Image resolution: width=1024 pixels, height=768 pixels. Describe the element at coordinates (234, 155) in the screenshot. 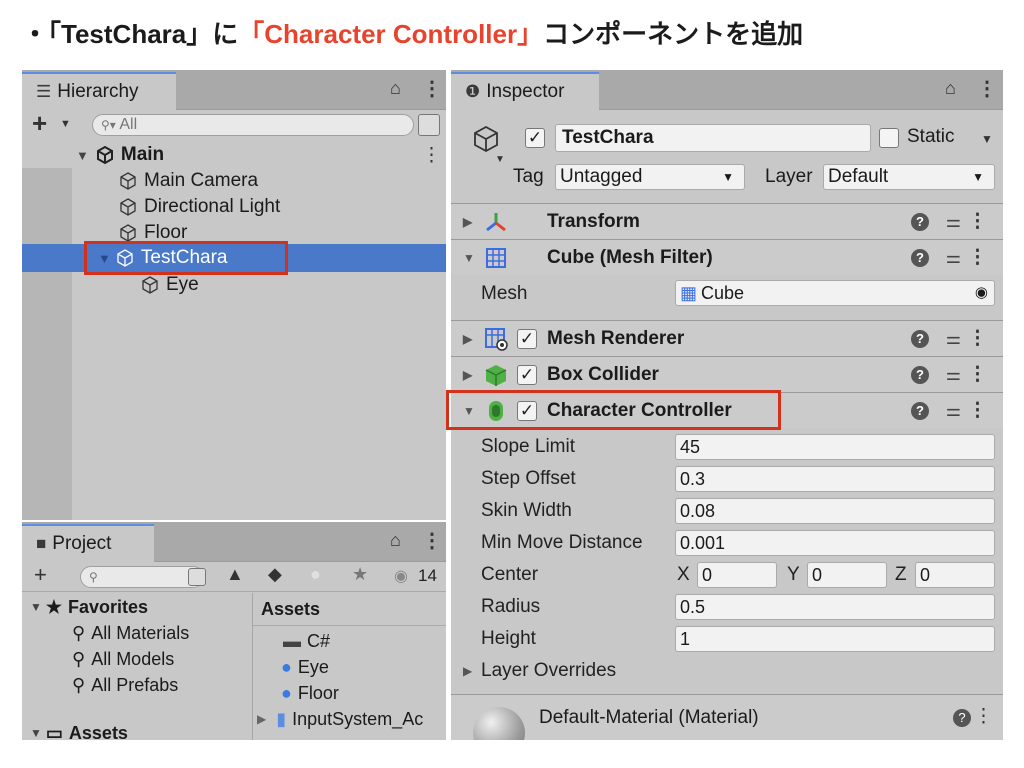

I see `hierarchy-item-main: ▼ Main ⋮` at that location.